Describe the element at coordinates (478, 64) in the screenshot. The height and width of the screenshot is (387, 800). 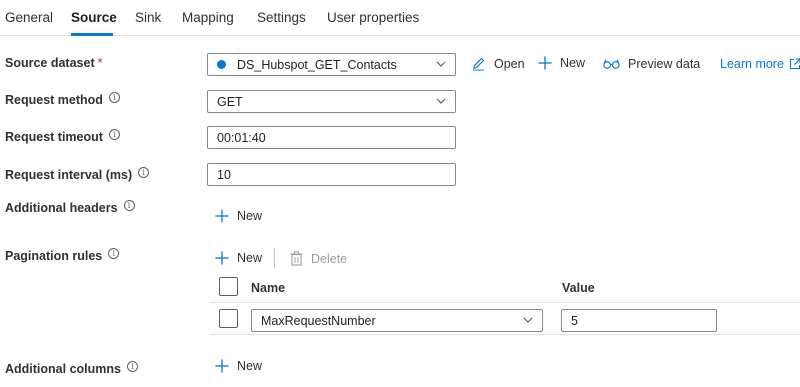
I see `pencil-icon` at that location.